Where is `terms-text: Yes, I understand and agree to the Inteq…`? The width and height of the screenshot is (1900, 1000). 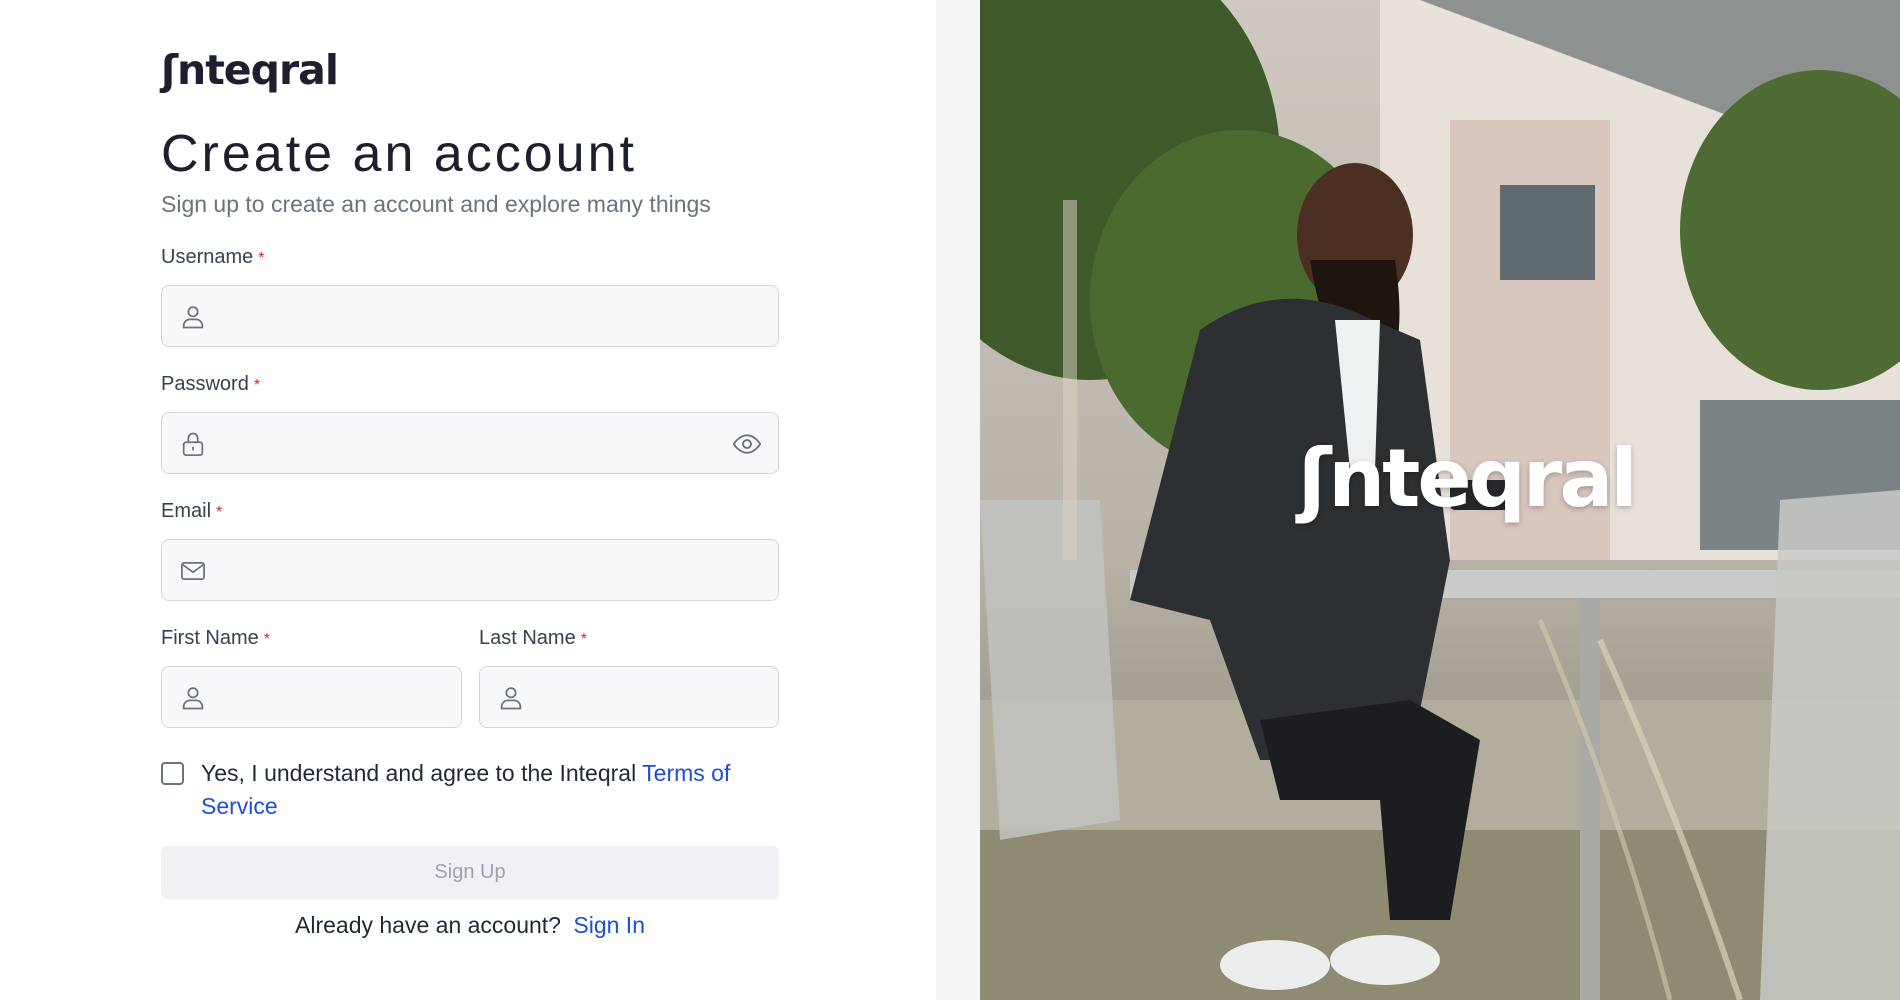 terms-text: Yes, I understand and agree to the Inteq… is located at coordinates (491, 790).